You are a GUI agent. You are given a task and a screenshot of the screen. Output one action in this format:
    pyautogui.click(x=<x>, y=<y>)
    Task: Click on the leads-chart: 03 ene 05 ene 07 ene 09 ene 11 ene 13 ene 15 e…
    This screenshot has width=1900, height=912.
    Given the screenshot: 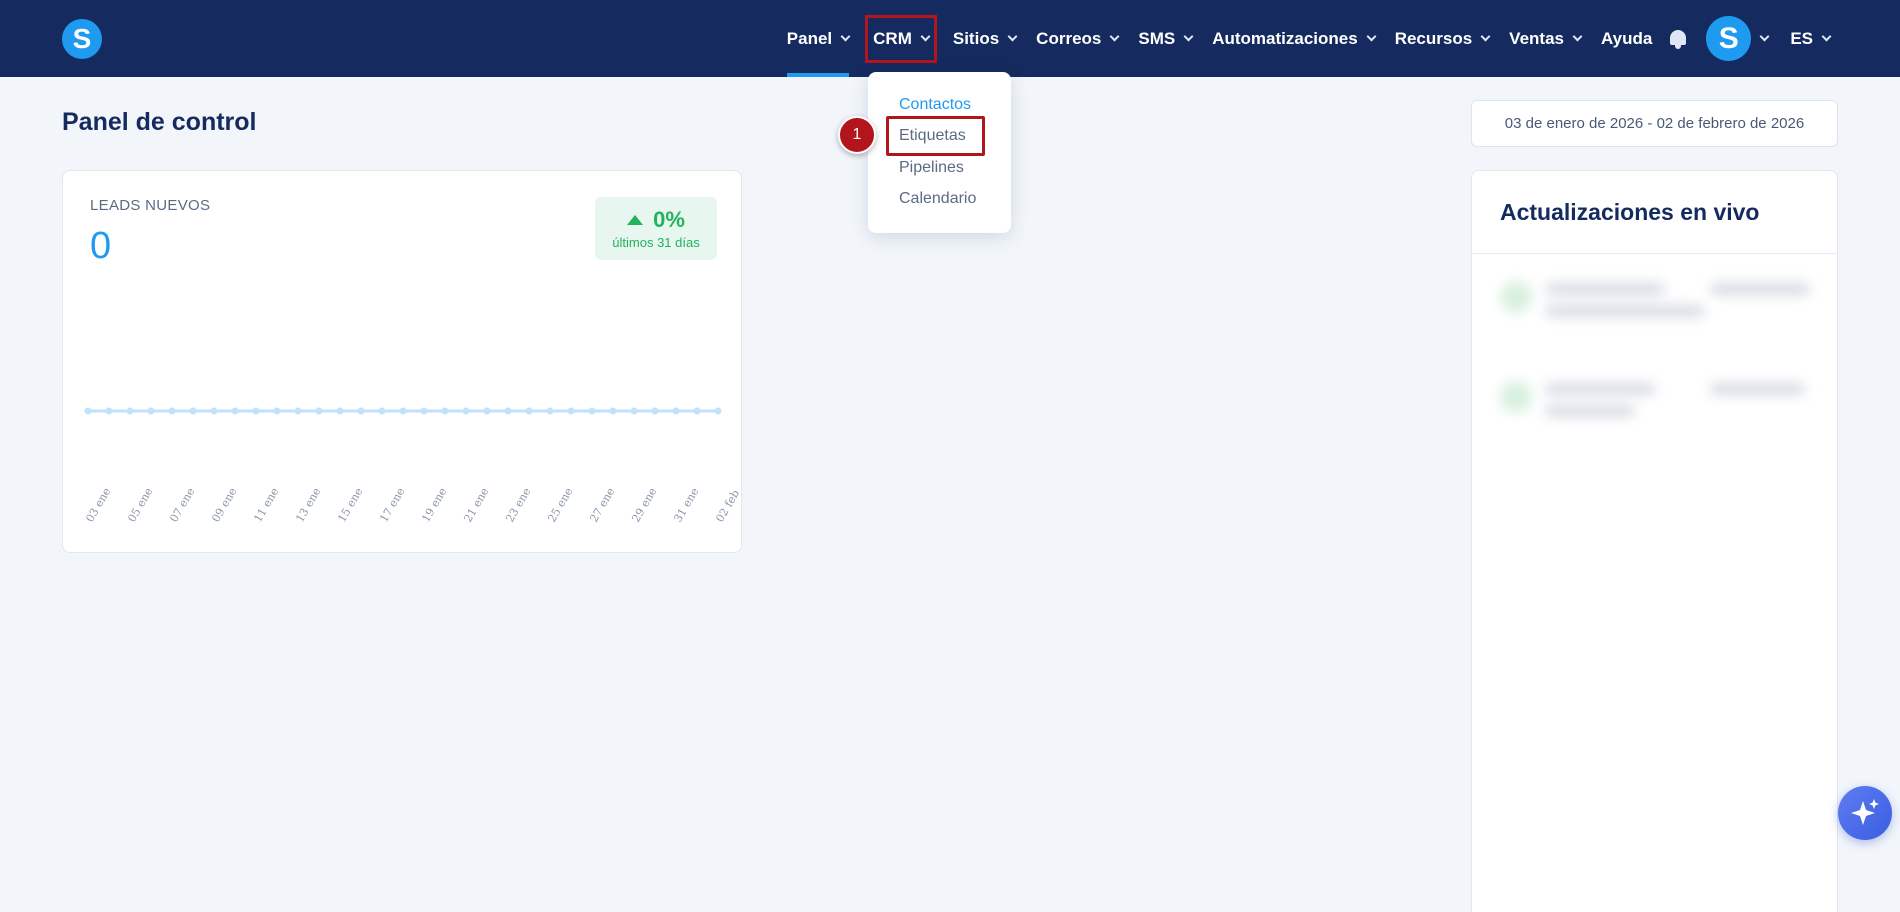 What is the action you would take?
    pyautogui.click(x=412, y=466)
    